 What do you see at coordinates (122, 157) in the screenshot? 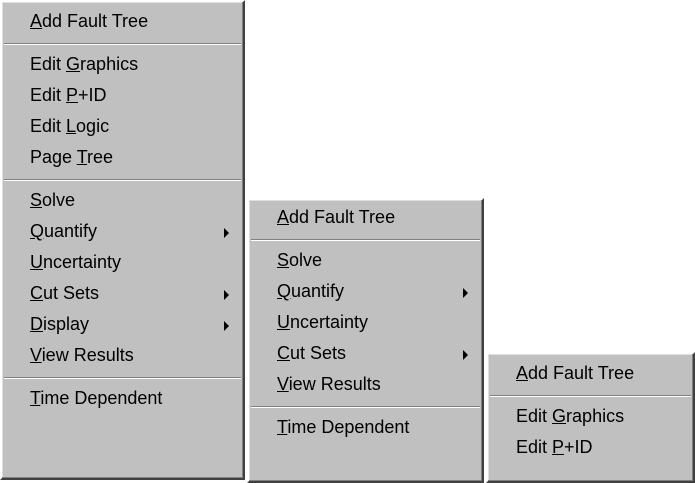
I see `menu-item-page-tree: Page Tree` at bounding box center [122, 157].